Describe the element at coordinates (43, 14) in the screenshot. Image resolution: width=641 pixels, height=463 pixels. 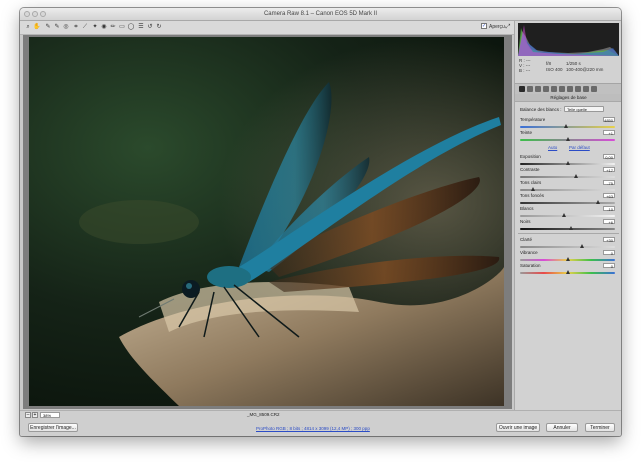
I see `zoom-window-button` at that location.